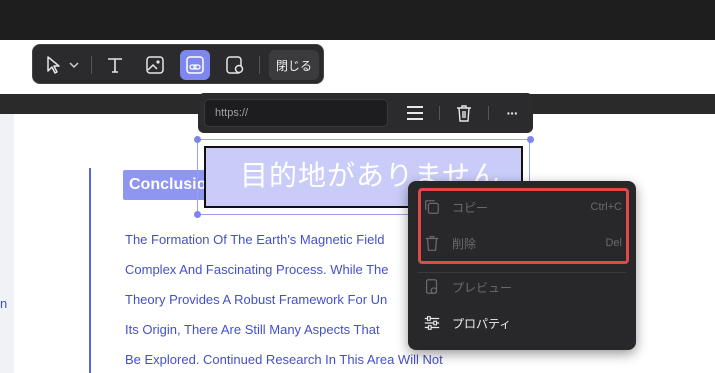  What do you see at coordinates (294, 65) in the screenshot?
I see `close-button: 閉じる` at bounding box center [294, 65].